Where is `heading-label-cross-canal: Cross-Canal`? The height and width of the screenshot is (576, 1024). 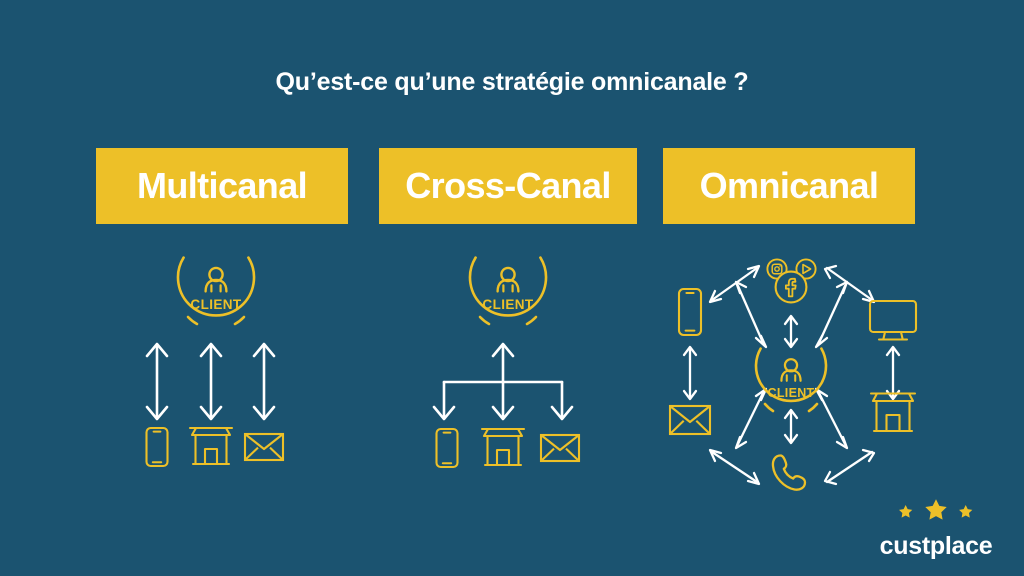 heading-label-cross-canal: Cross-Canal is located at coordinates (508, 185).